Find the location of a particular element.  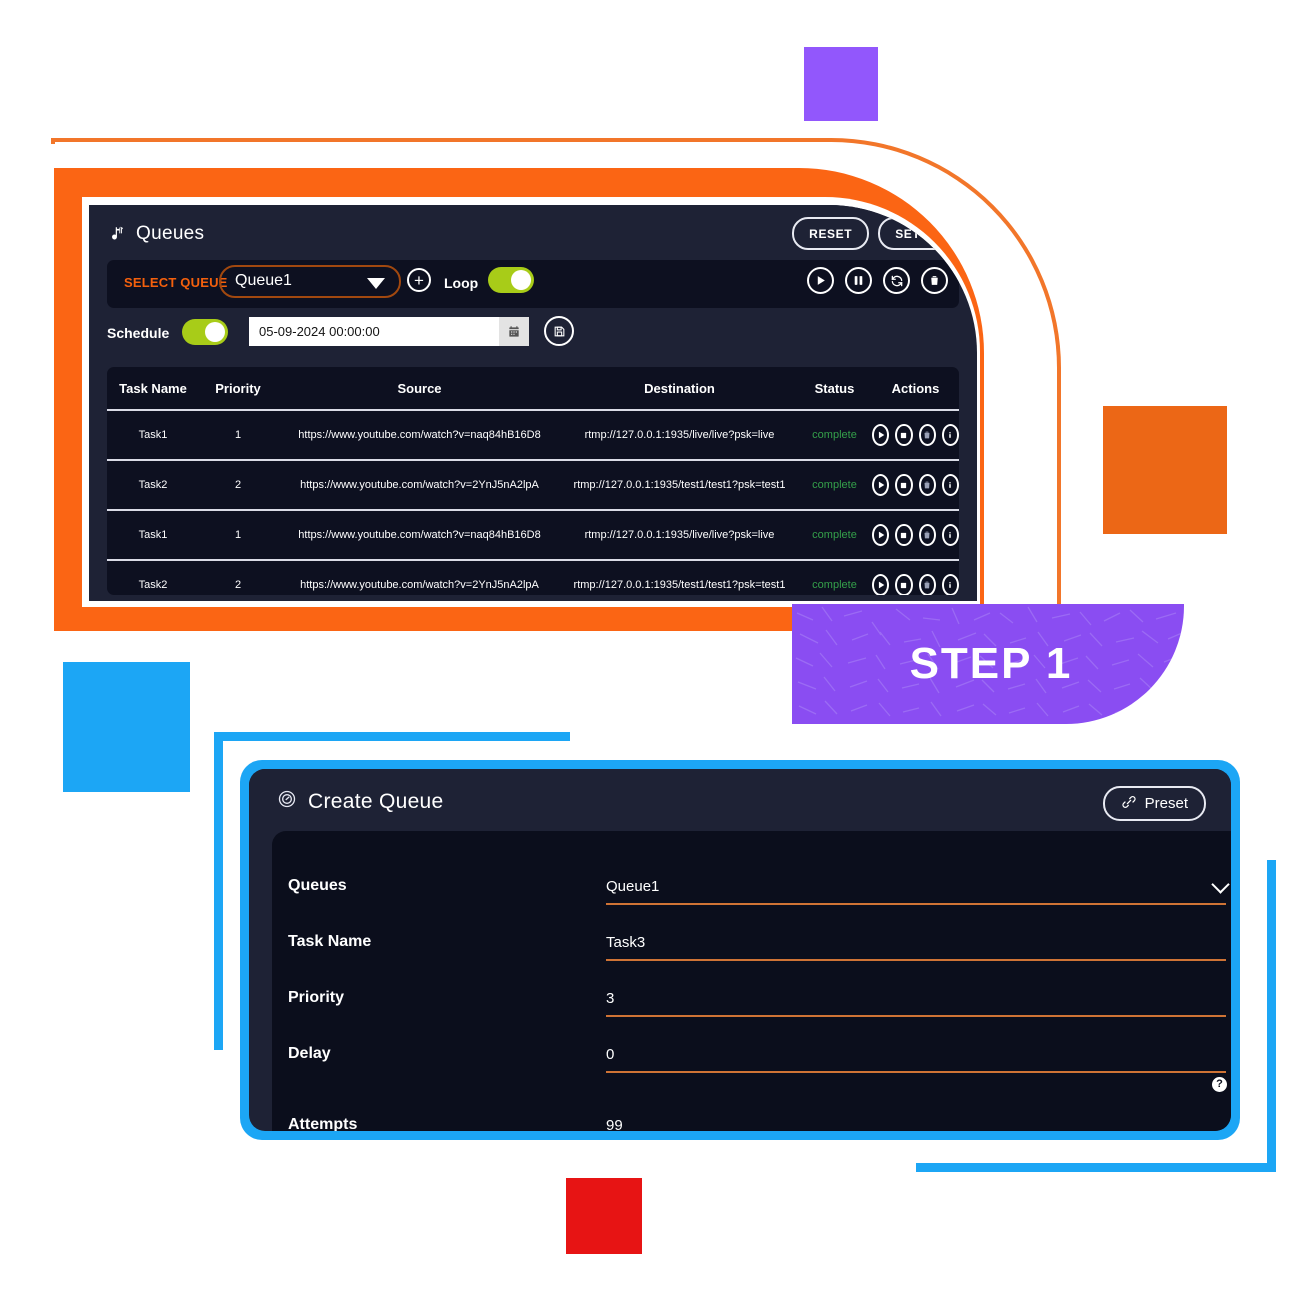

calendar-icon is located at coordinates (514, 331).